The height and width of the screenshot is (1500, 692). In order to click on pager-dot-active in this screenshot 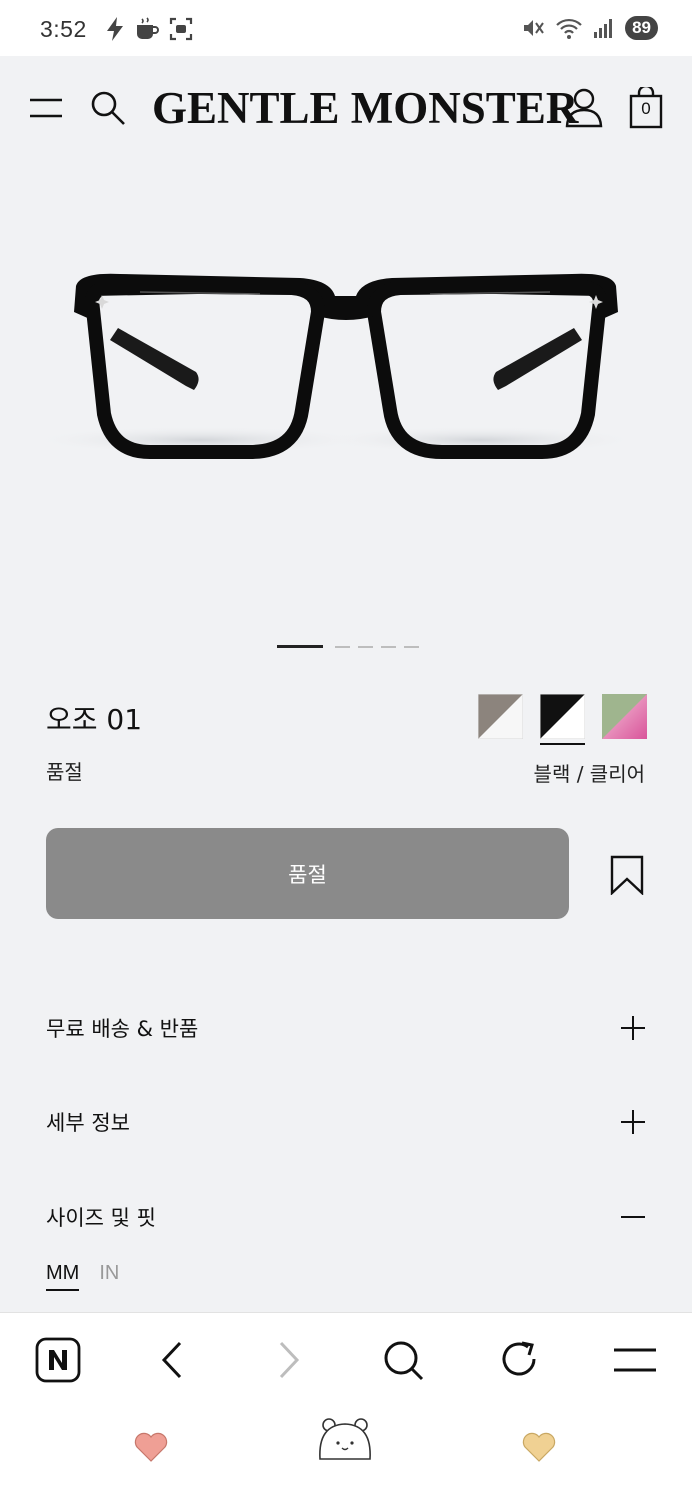, I will do `click(300, 646)`.